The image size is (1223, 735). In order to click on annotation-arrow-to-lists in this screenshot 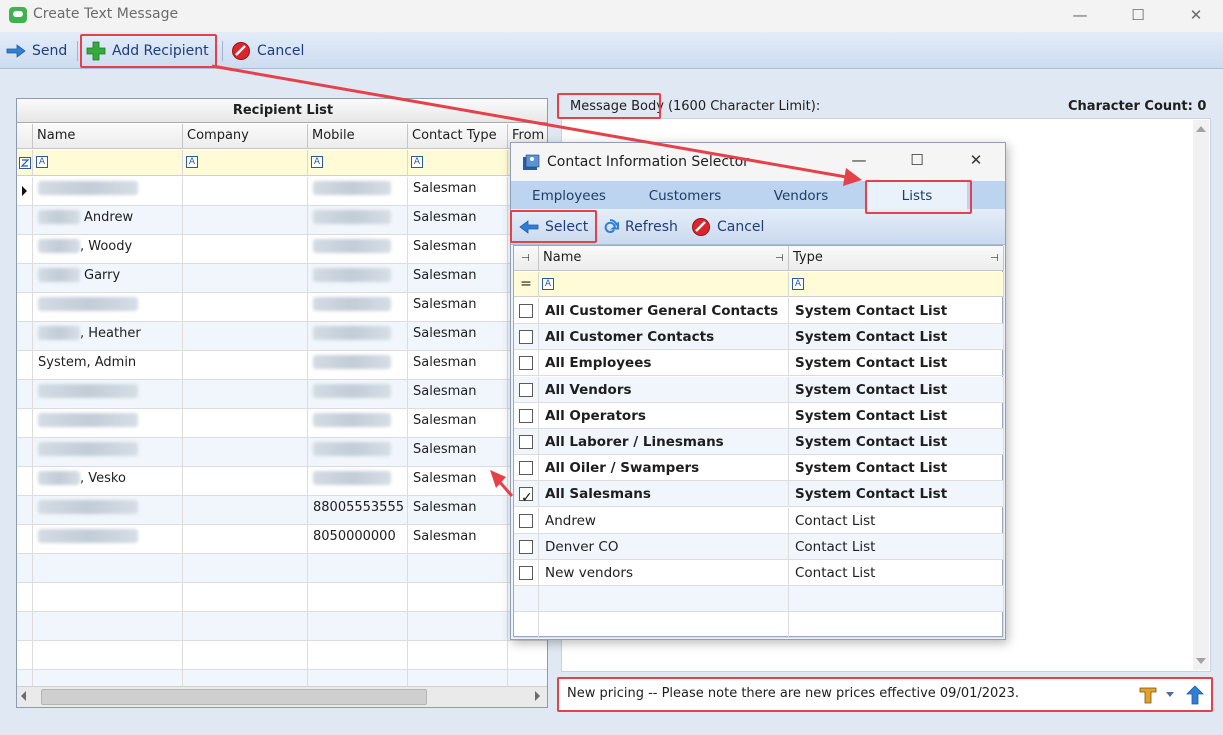, I will do `click(532, 122)`.